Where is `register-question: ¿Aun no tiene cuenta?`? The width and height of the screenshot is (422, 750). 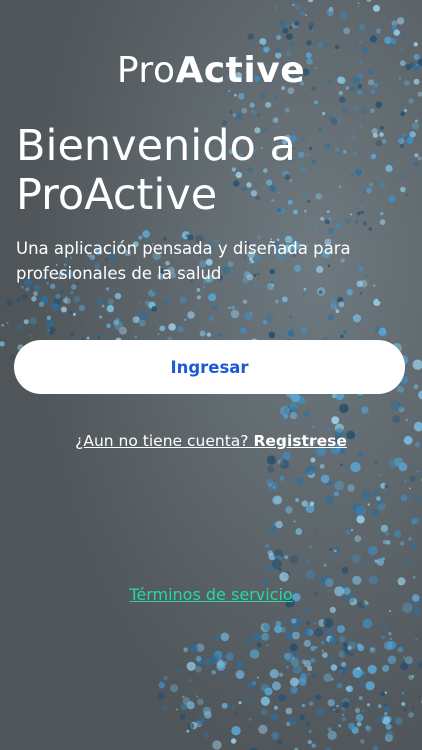
register-question: ¿Aun no tiene cuenta? is located at coordinates (162, 441).